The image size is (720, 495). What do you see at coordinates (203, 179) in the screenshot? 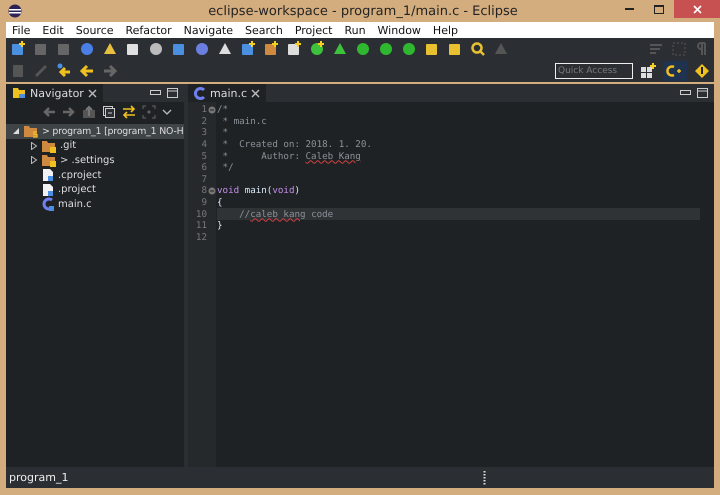
I see `line-number: 7` at bounding box center [203, 179].